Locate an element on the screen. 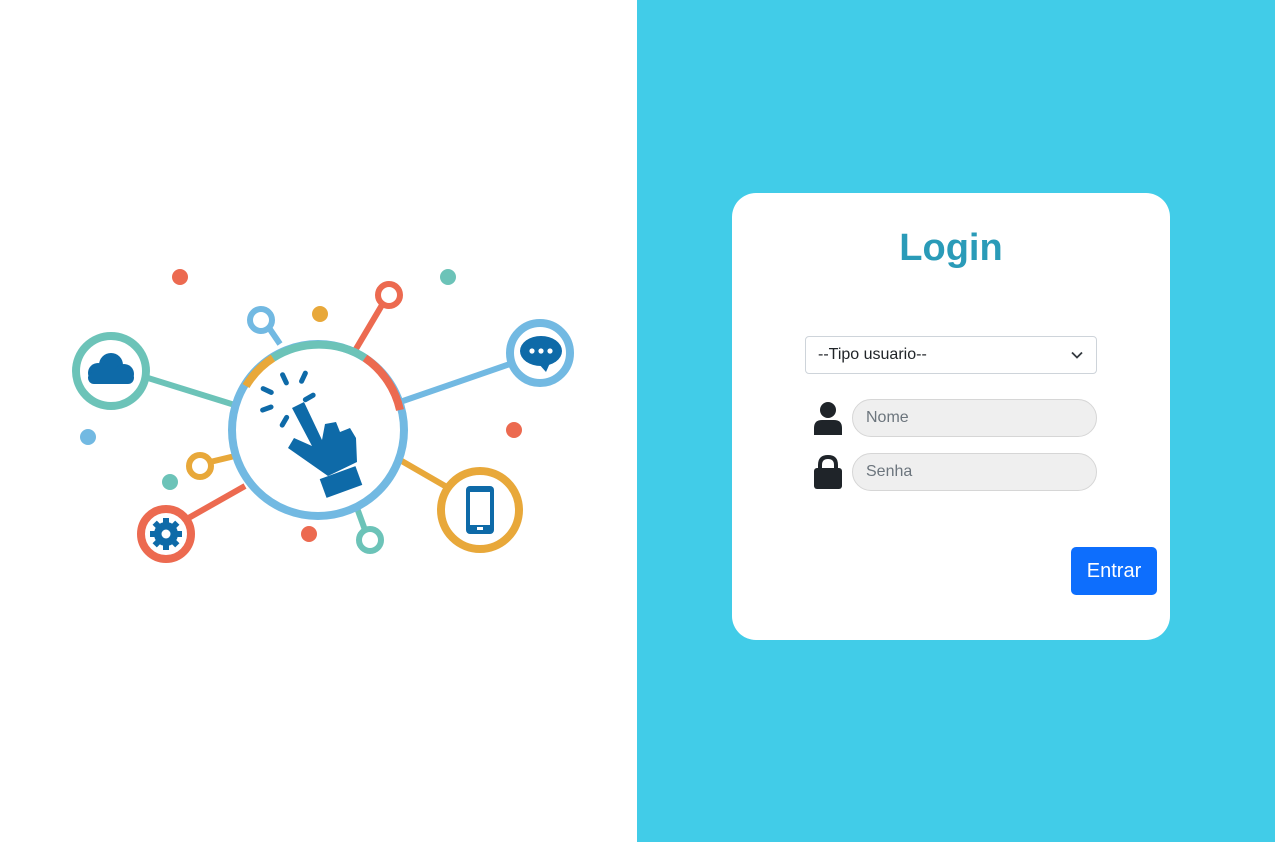  gear-icon is located at coordinates (166, 534).